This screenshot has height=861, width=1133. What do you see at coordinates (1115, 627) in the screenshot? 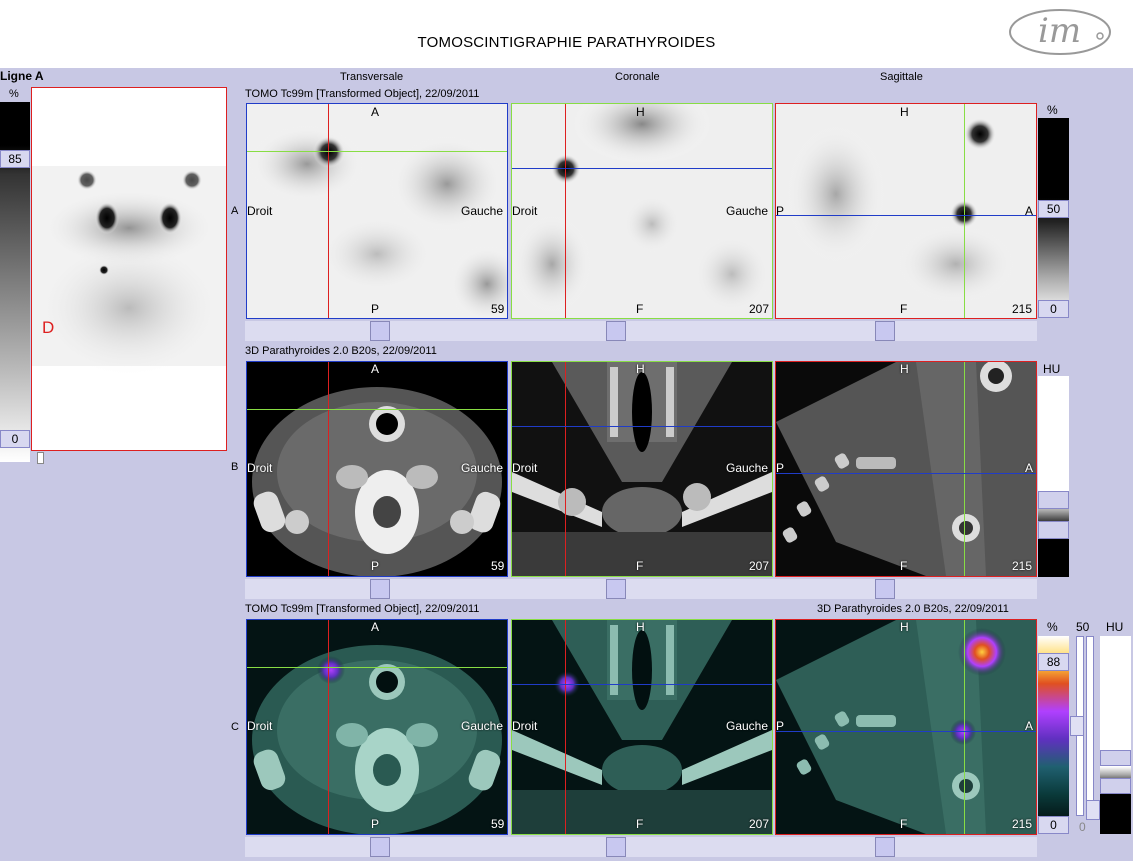
I see `row-c-hu-label: HU` at bounding box center [1115, 627].